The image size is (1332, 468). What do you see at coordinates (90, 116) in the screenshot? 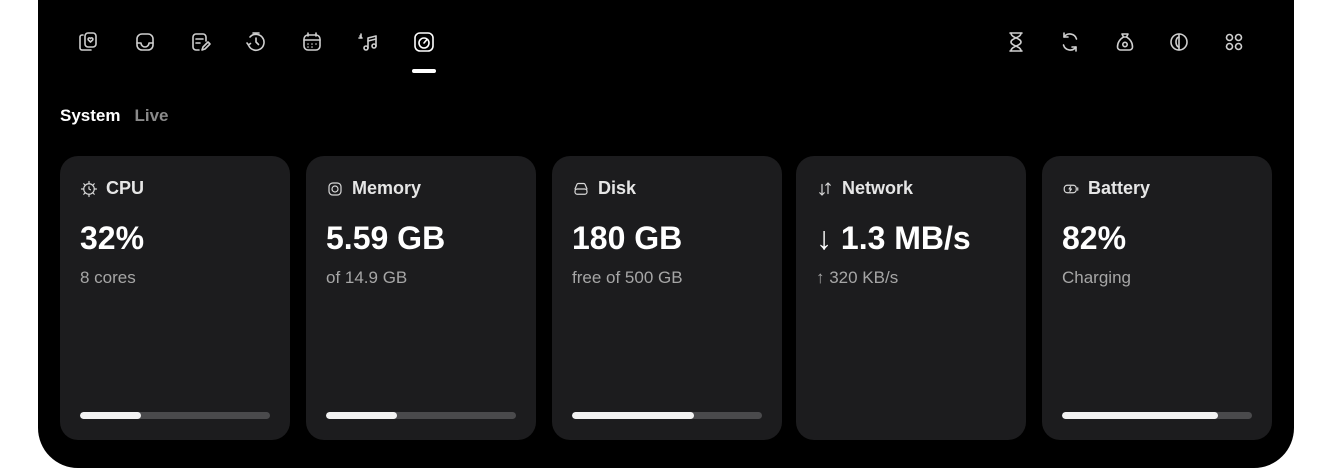
I see `tab-system: System` at bounding box center [90, 116].